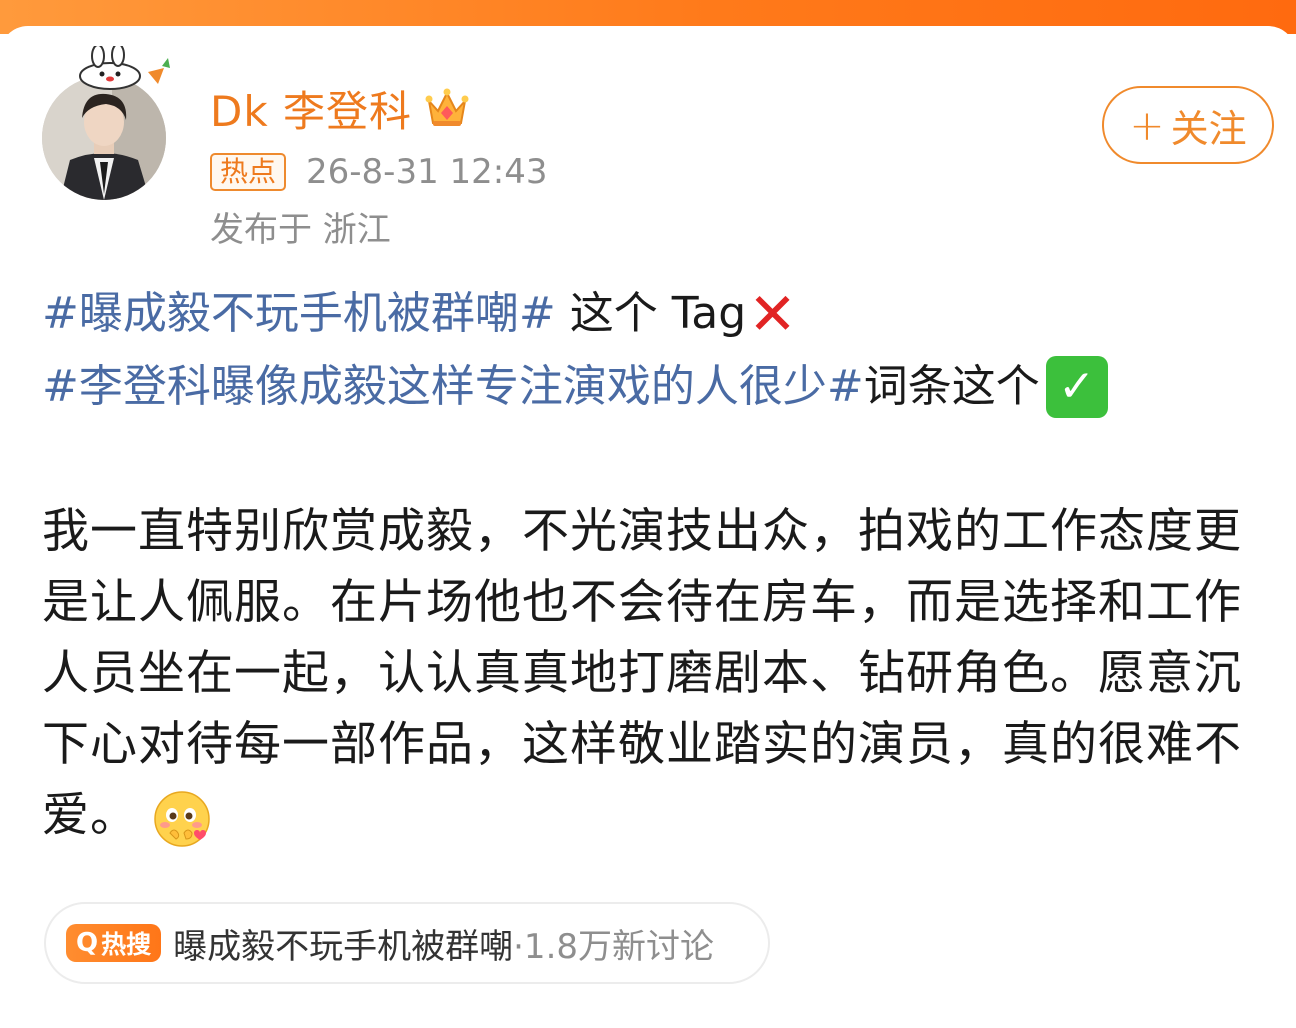 Image resolution: width=1296 pixels, height=1028 pixels. I want to click on avatar-container, so click(107, 123).